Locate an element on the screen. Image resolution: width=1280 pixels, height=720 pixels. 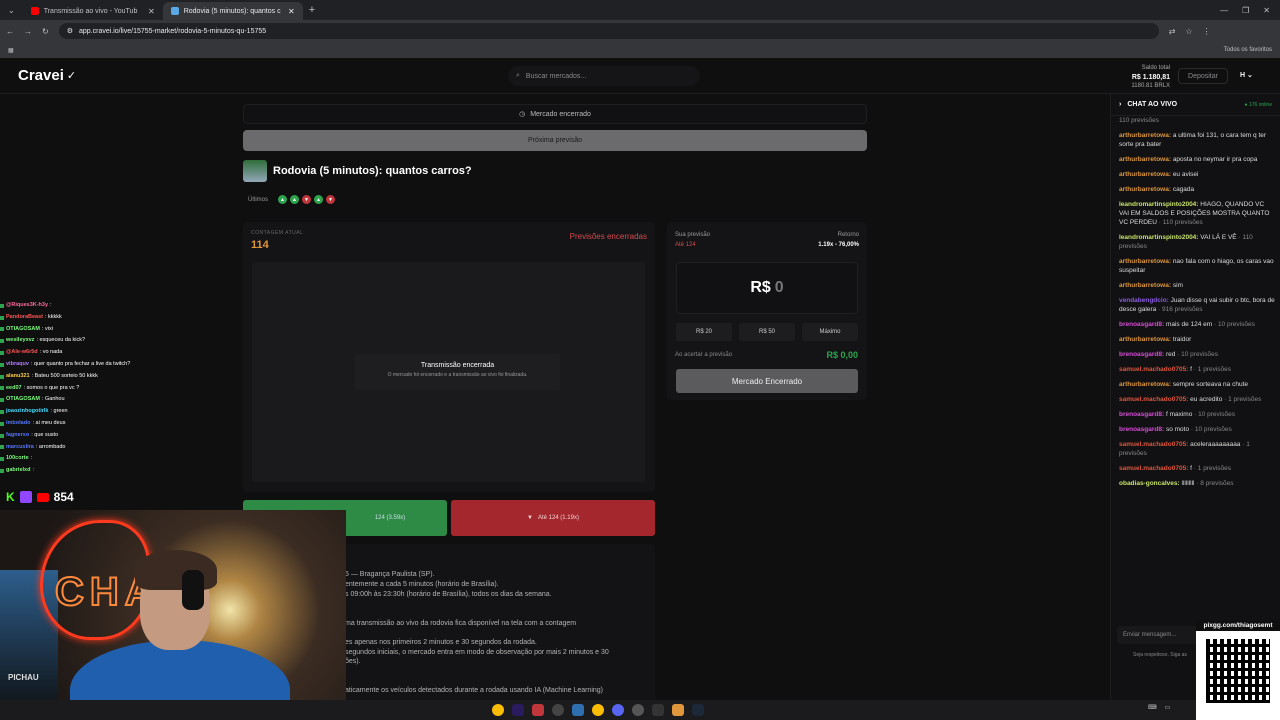
minimize-icon: — is located at coordinates (1224, 10).